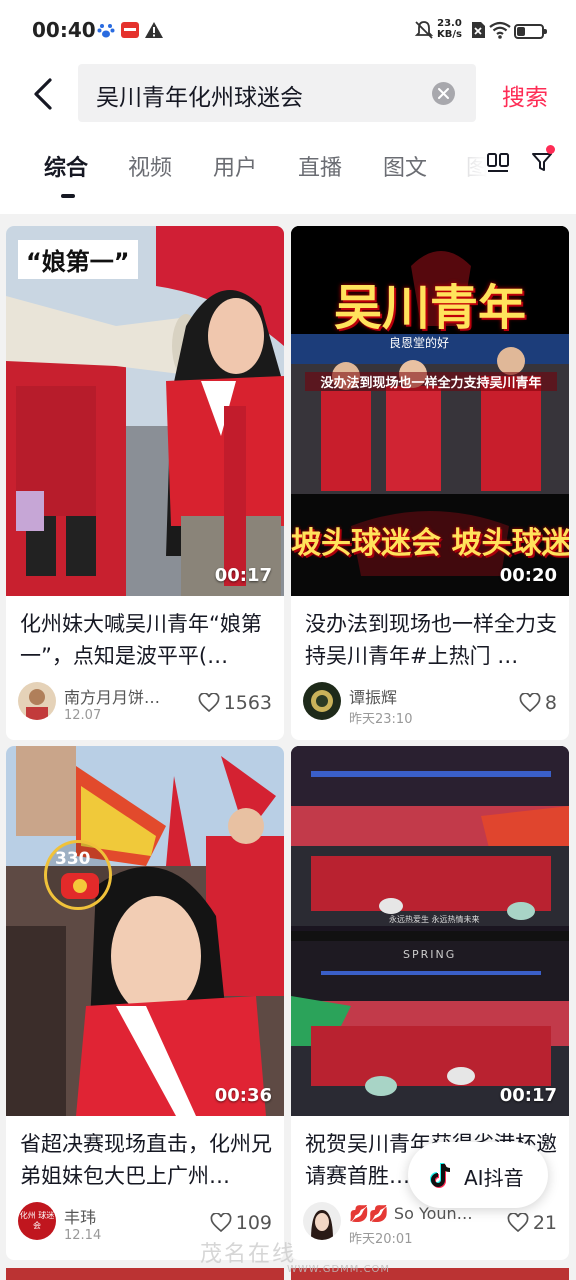  I want to click on search-input: 吴川青年化州球迷会, so click(277, 93).